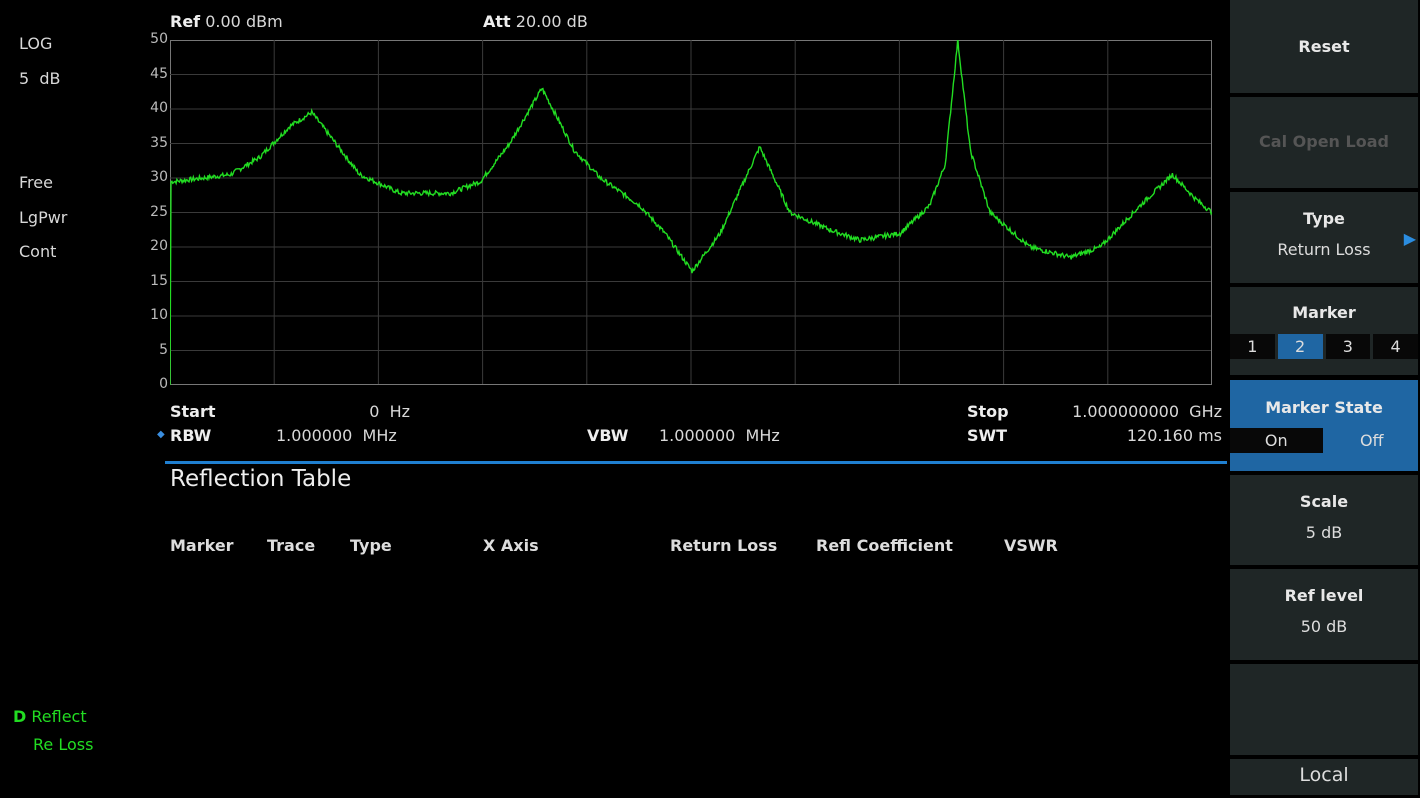  I want to click on detector-mode: LgPwr, so click(43, 217).